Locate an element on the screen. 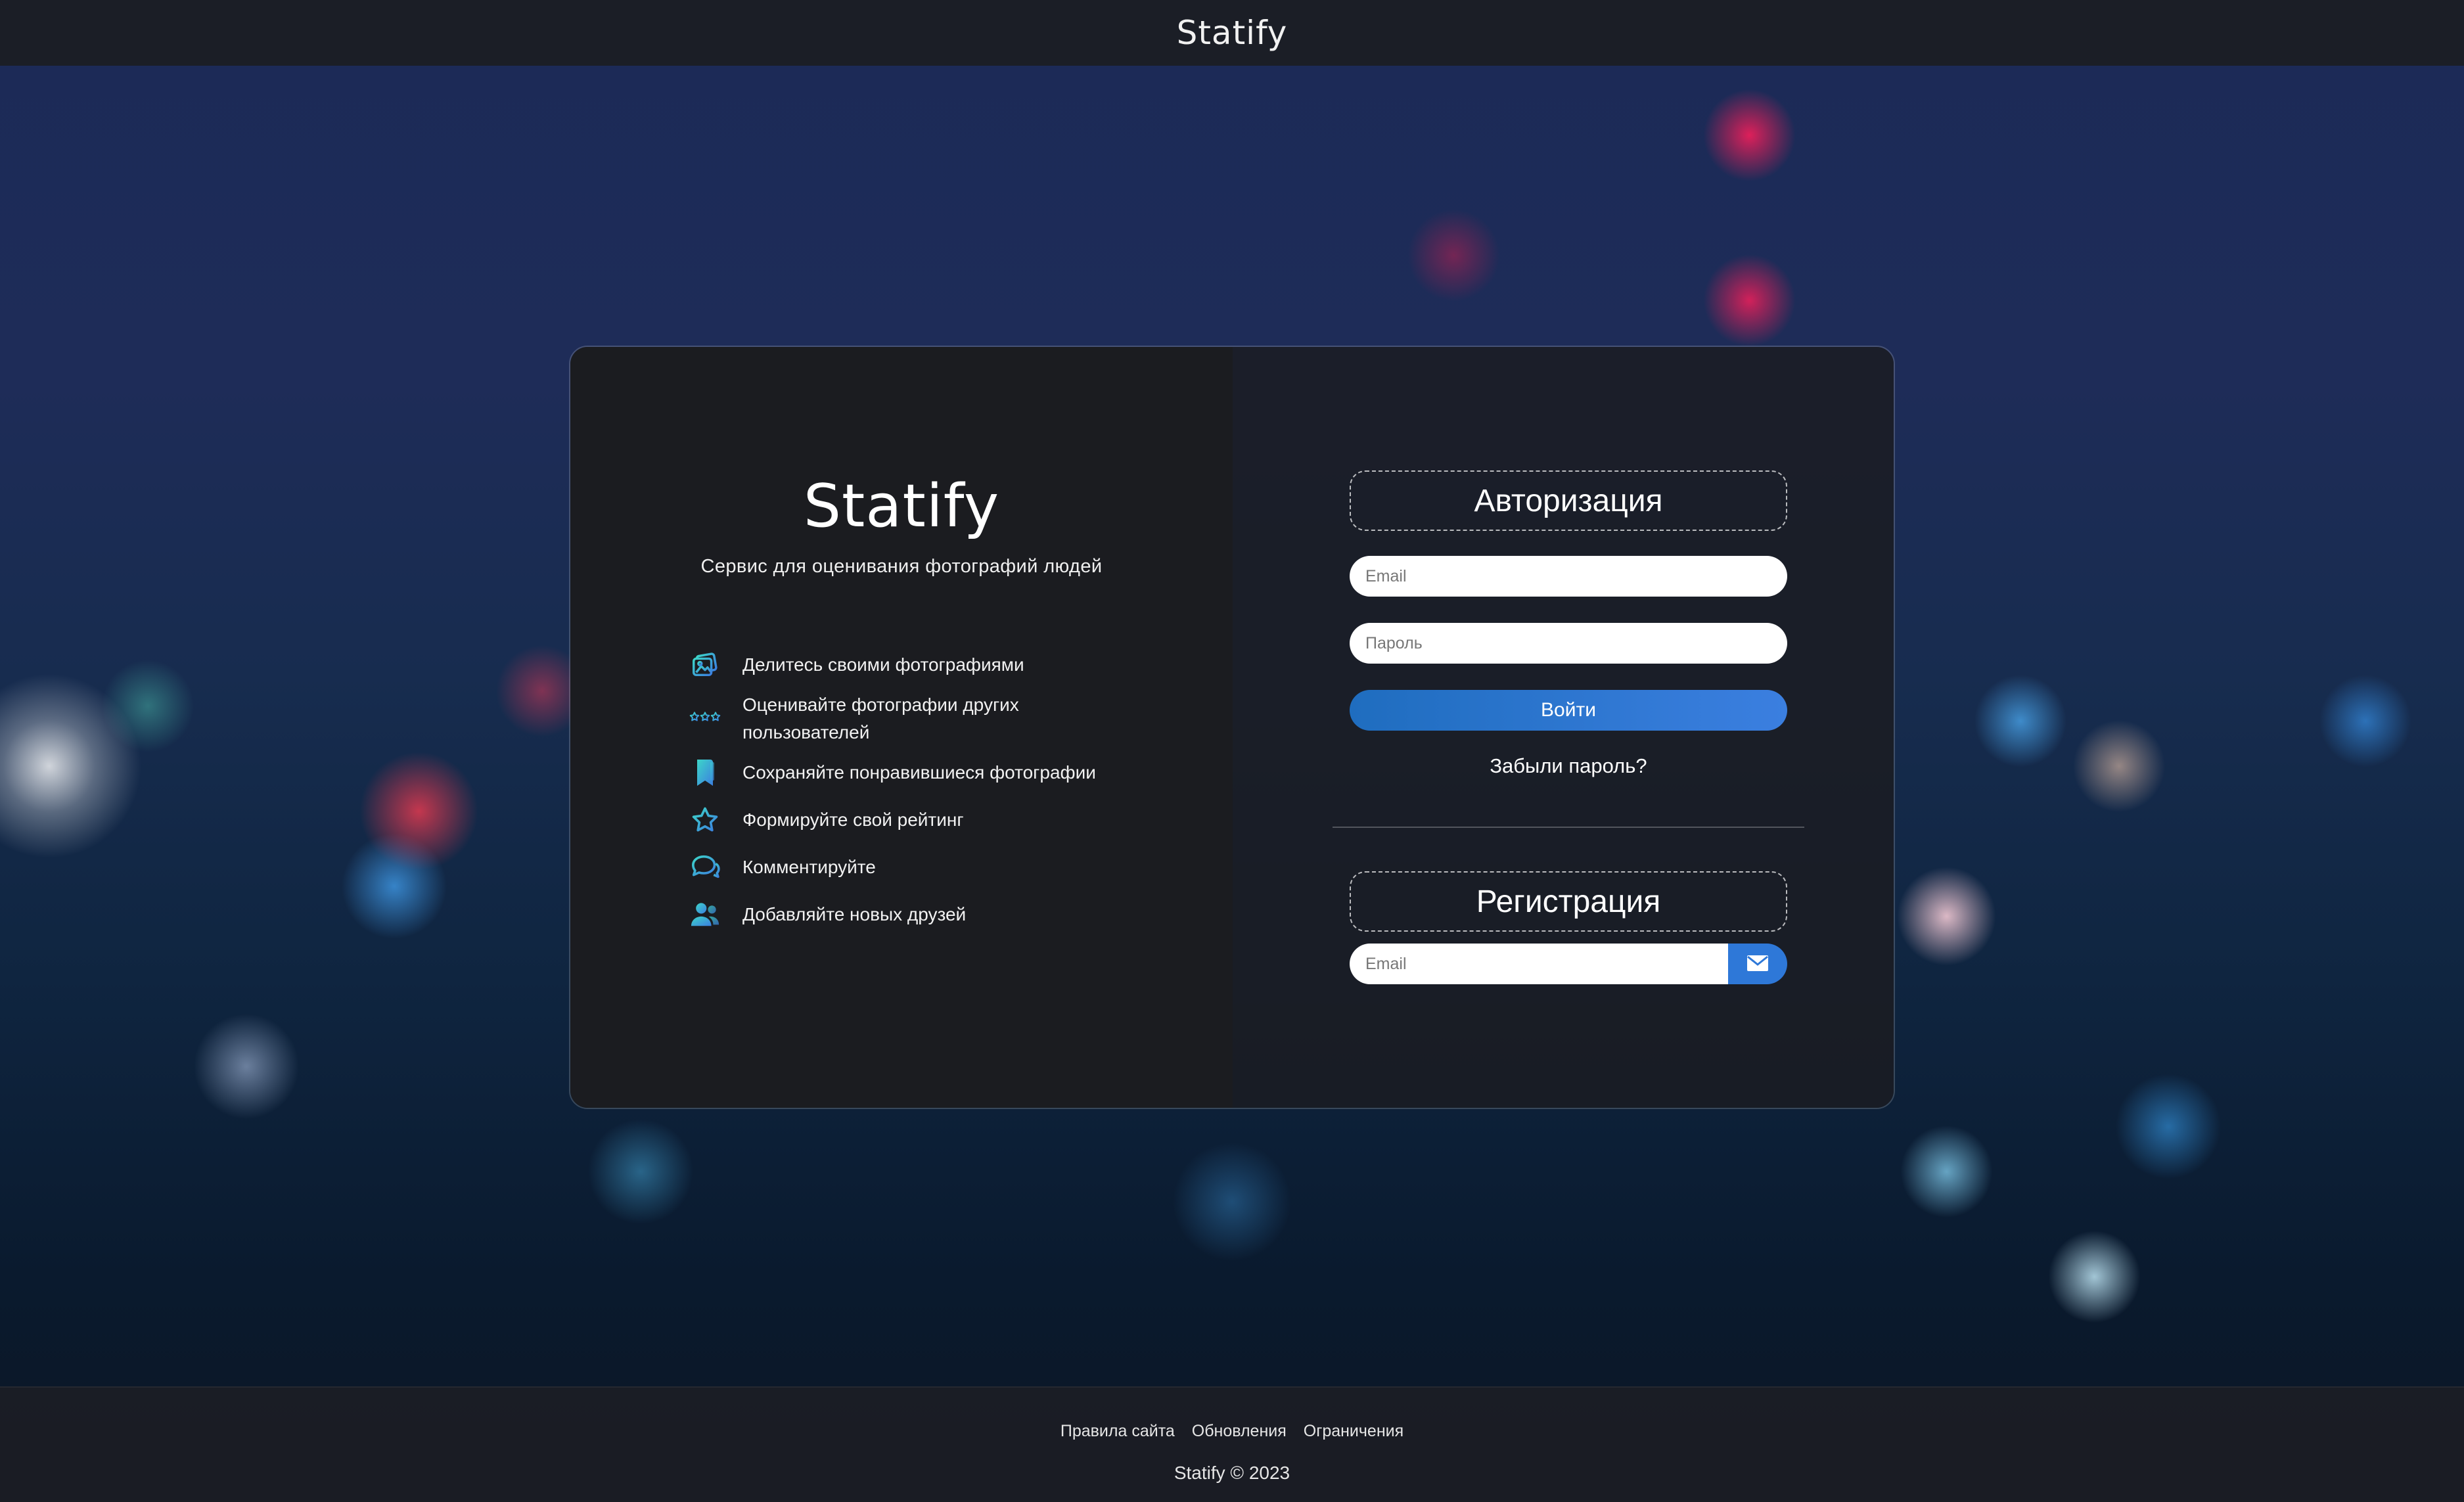 The width and height of the screenshot is (2464, 1502). feature-text: Сохраняйте понравившиеся фотографии is located at coordinates (919, 772).